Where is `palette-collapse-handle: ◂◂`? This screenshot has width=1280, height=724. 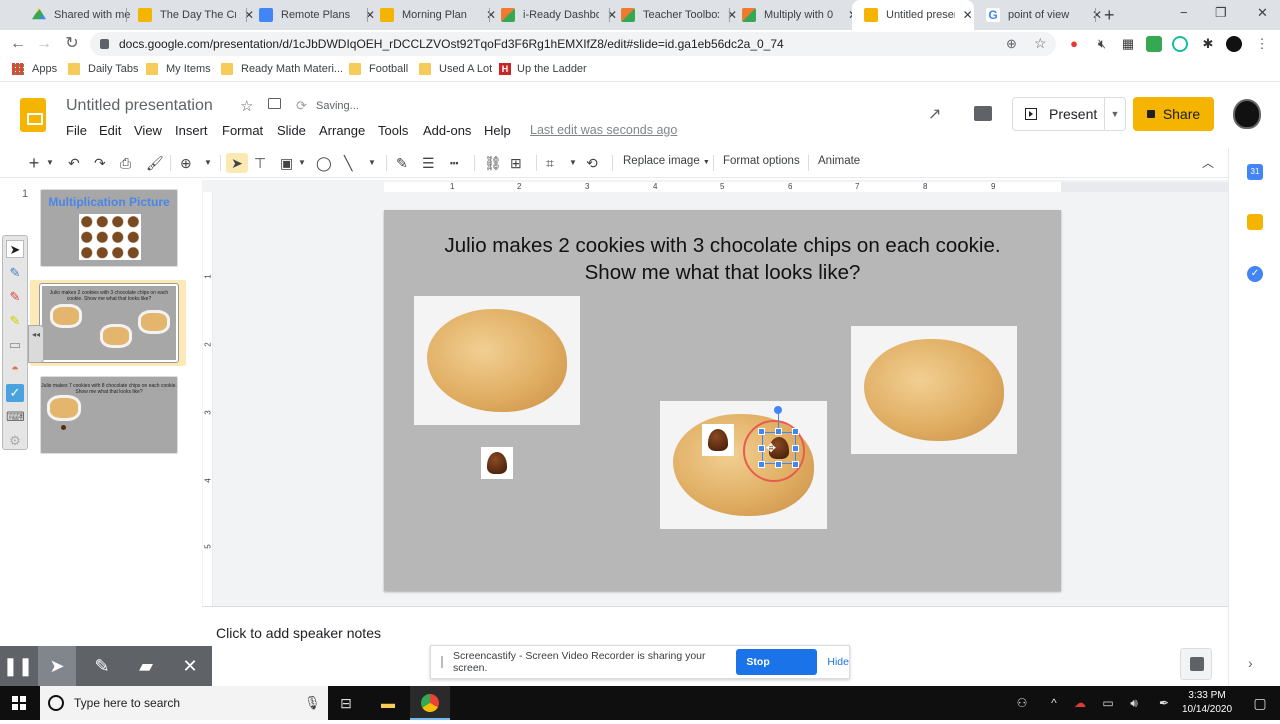 palette-collapse-handle: ◂◂ is located at coordinates (36, 344).